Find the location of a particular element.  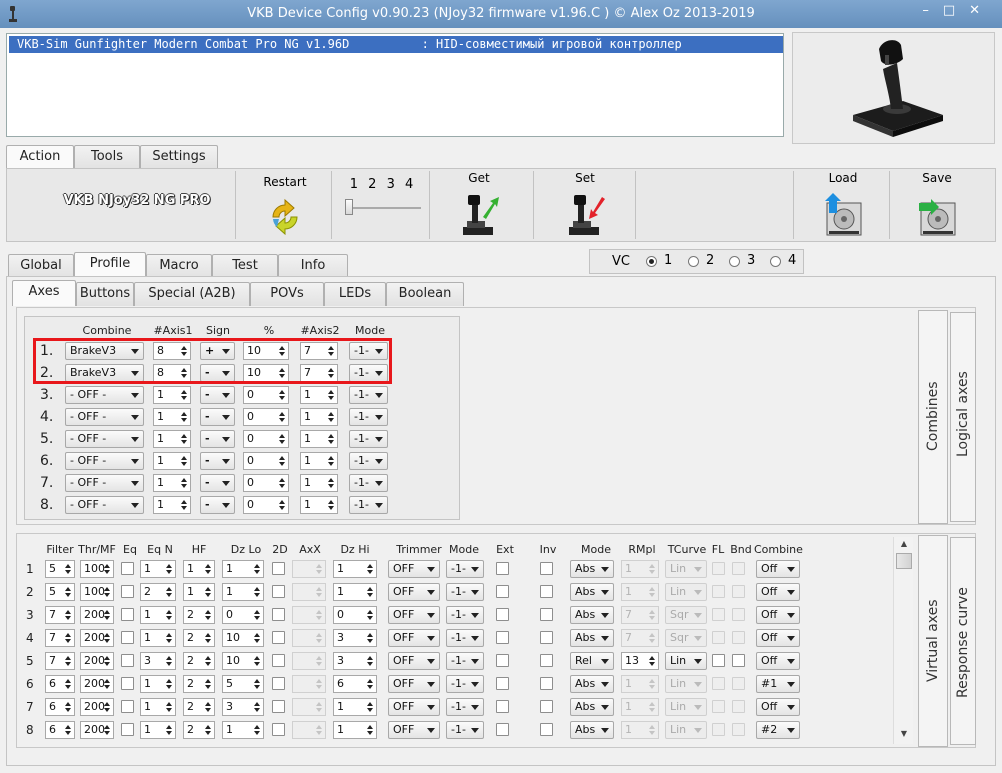

tab-macro: Macro is located at coordinates (179, 266).